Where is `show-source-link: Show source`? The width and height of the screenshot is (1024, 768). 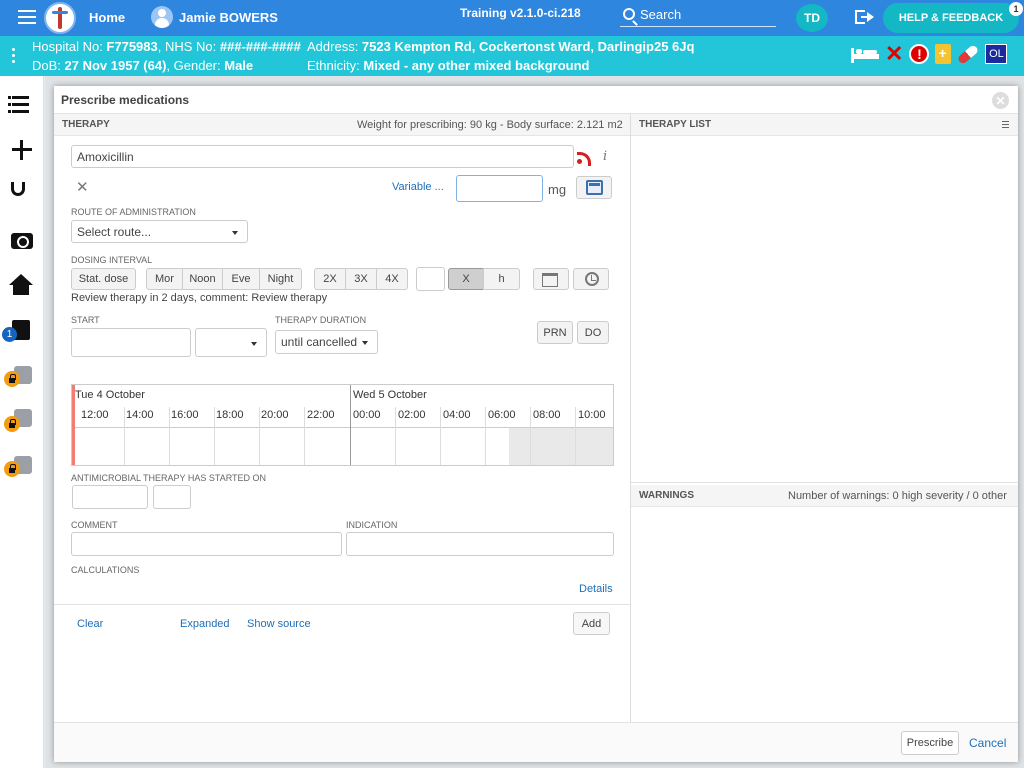
show-source-link: Show source is located at coordinates (279, 624).